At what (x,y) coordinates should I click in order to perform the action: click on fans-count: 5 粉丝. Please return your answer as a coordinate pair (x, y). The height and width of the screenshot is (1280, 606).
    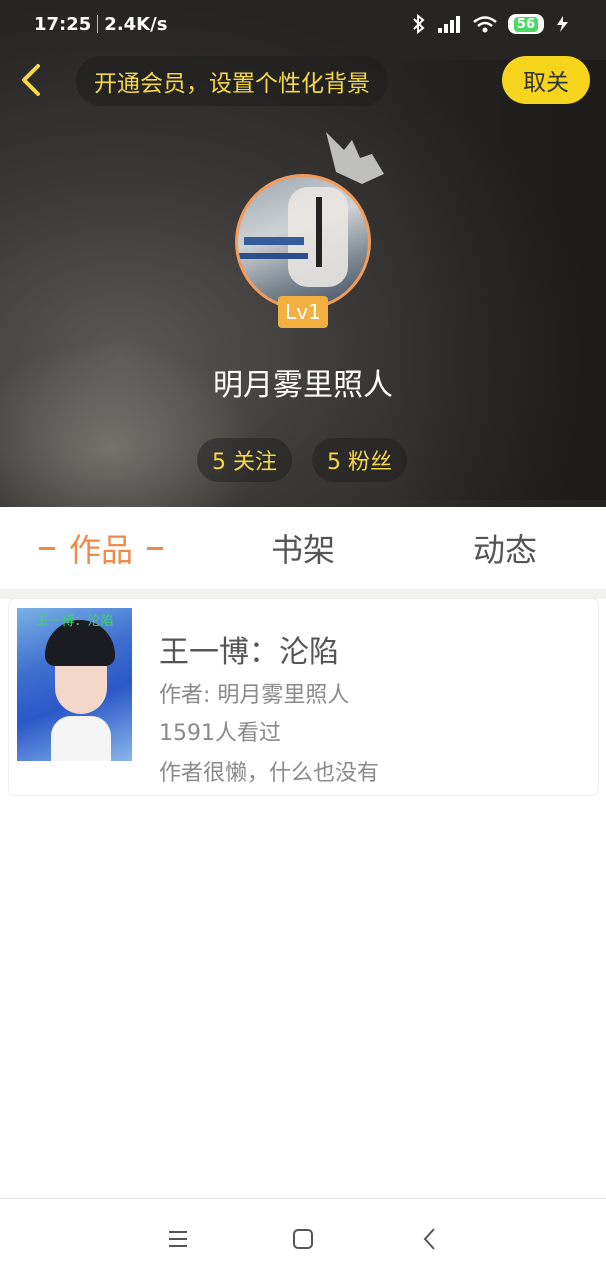
    Looking at the image, I should click on (359, 460).